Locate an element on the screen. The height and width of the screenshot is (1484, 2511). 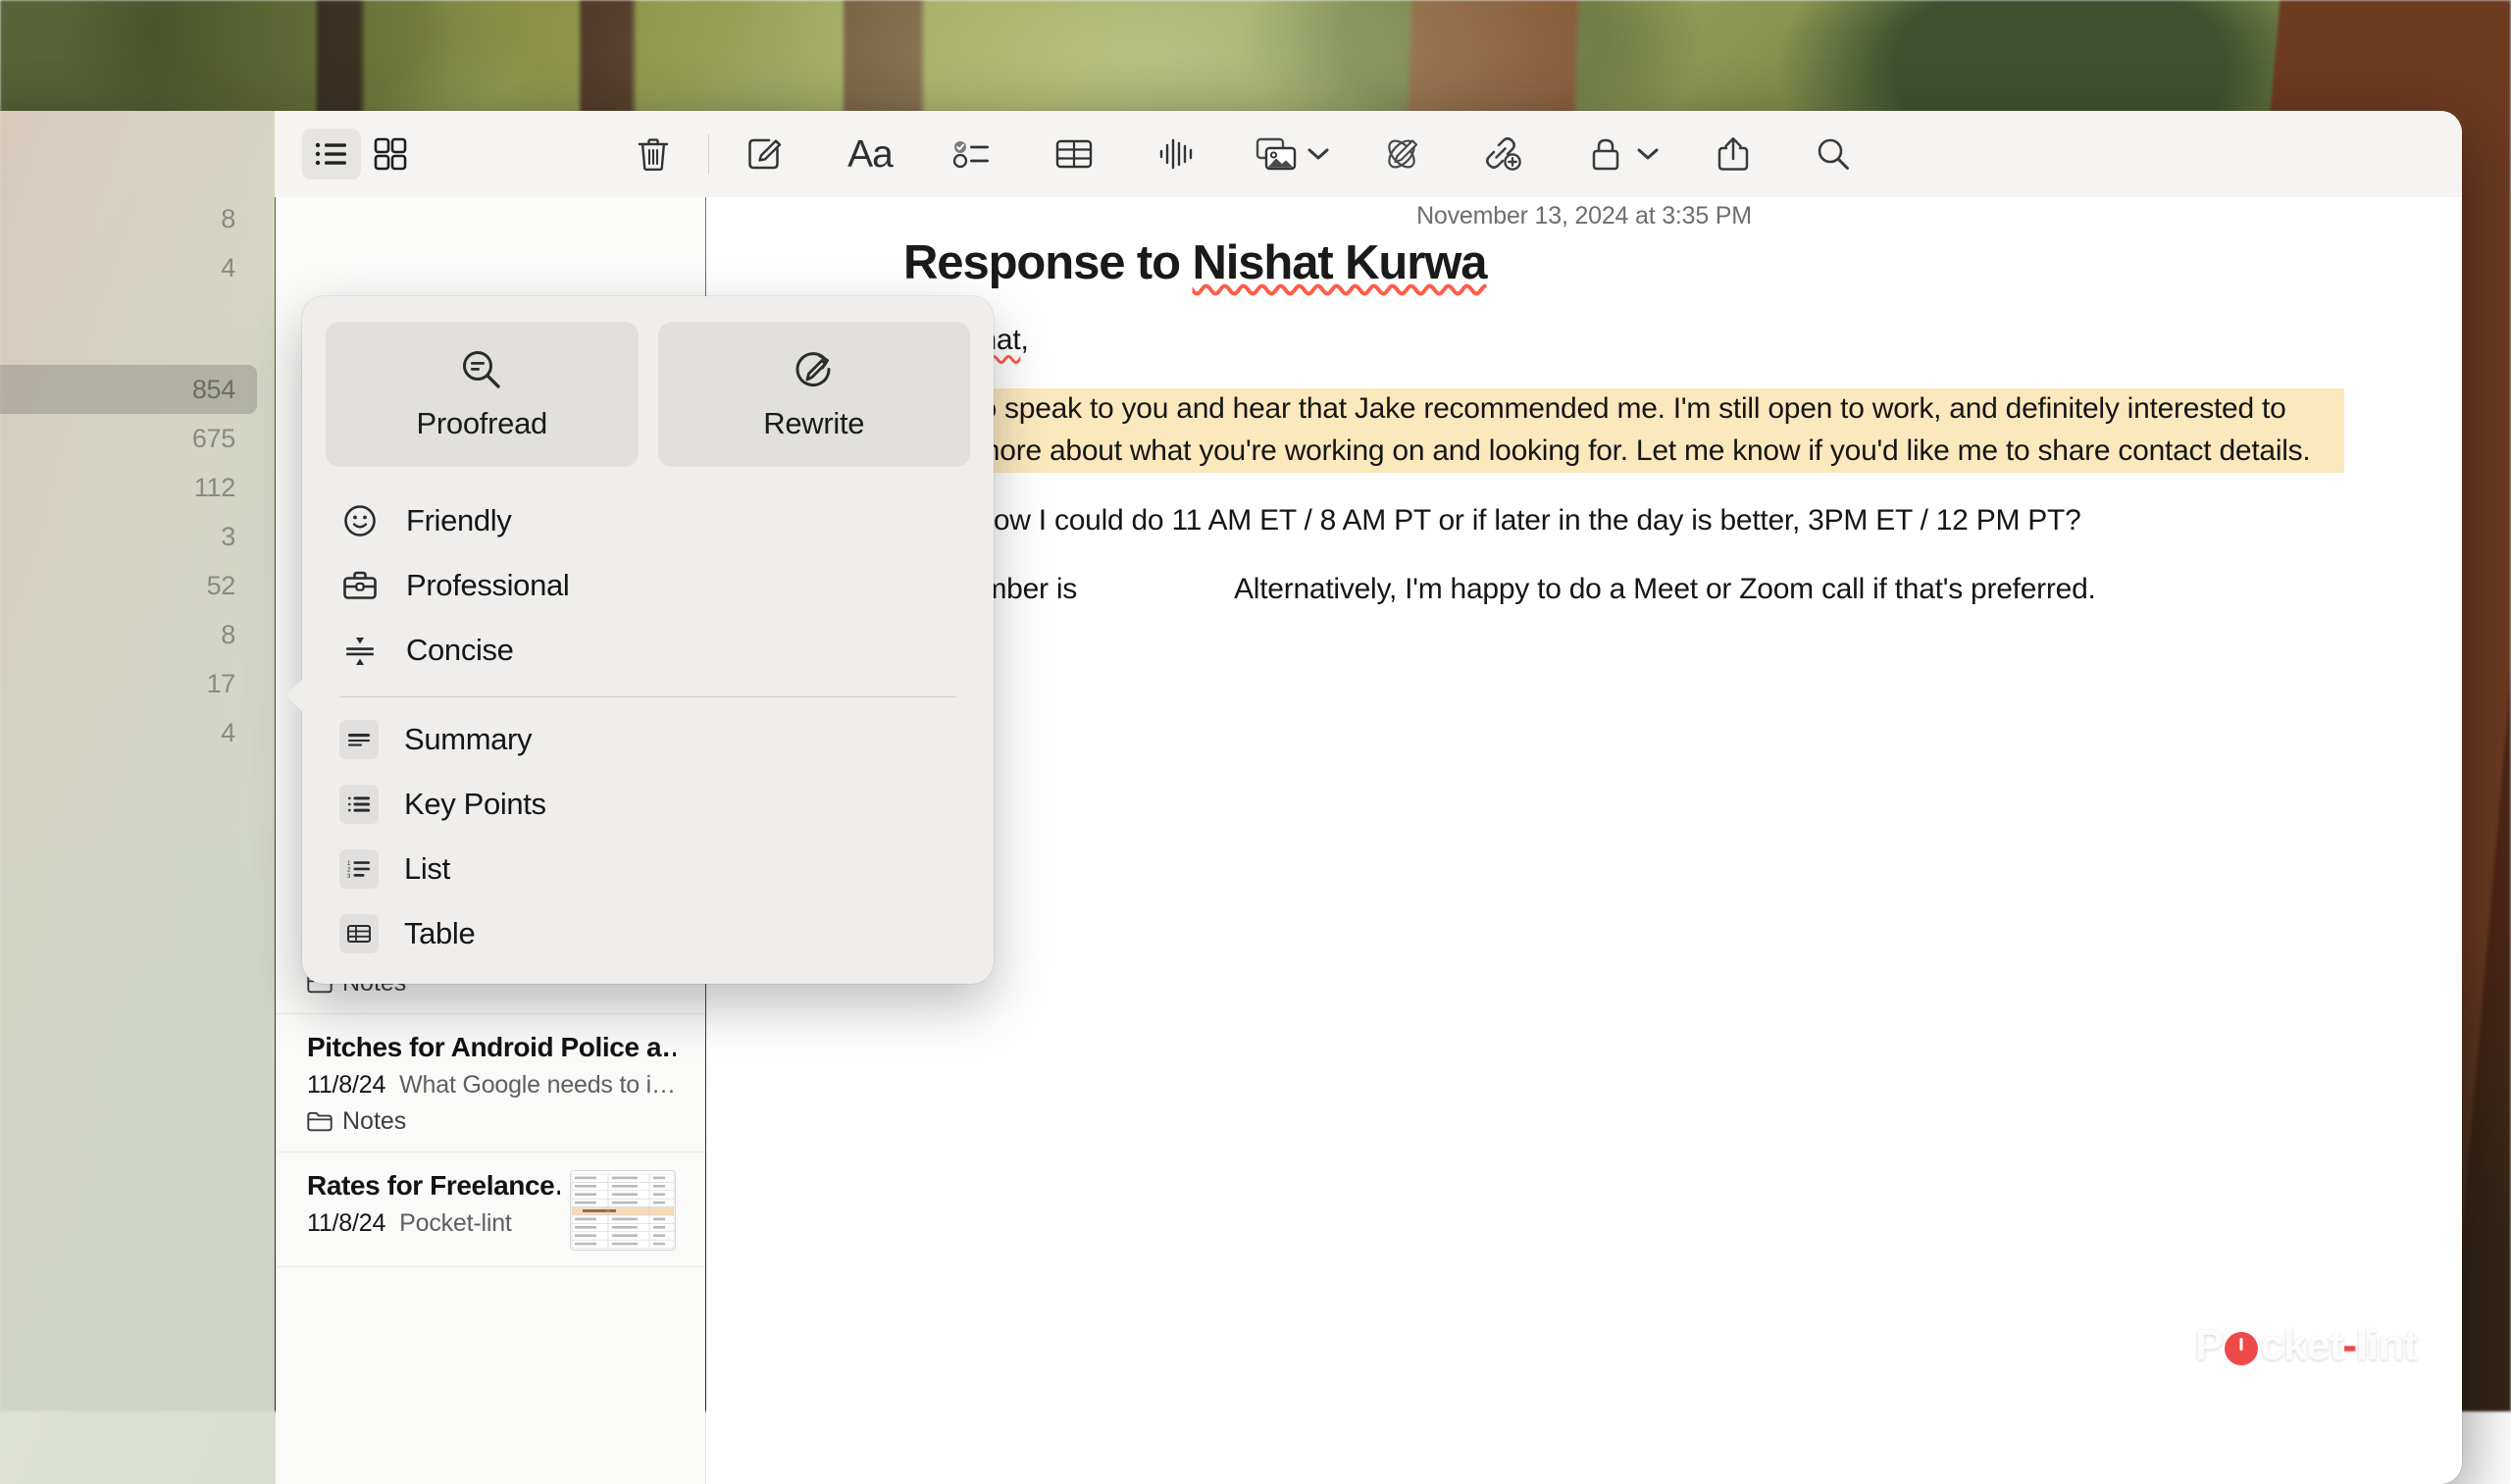
tone-friendly-label: Friendly is located at coordinates (458, 520).